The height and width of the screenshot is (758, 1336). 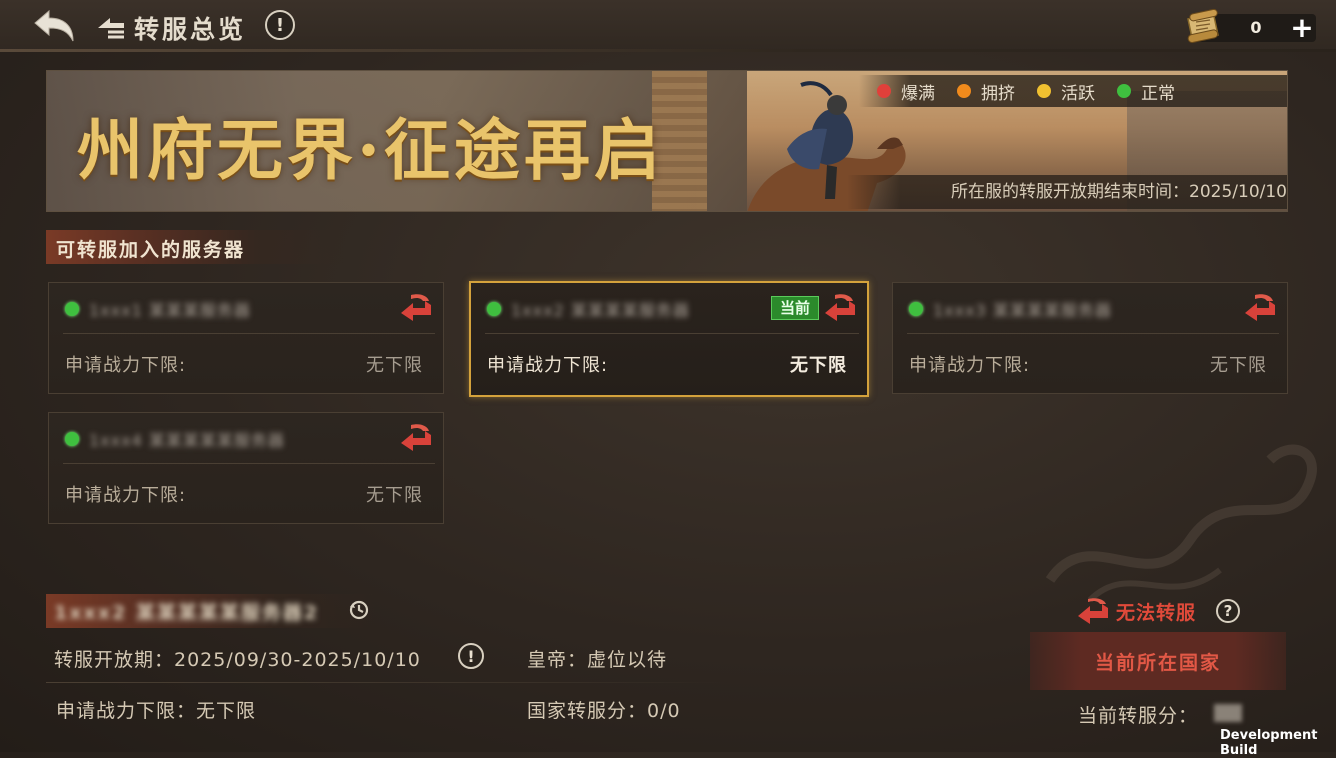 What do you see at coordinates (156, 711) in the screenshot?
I see `power-limit-info: 申请战力下限：无下限` at bounding box center [156, 711].